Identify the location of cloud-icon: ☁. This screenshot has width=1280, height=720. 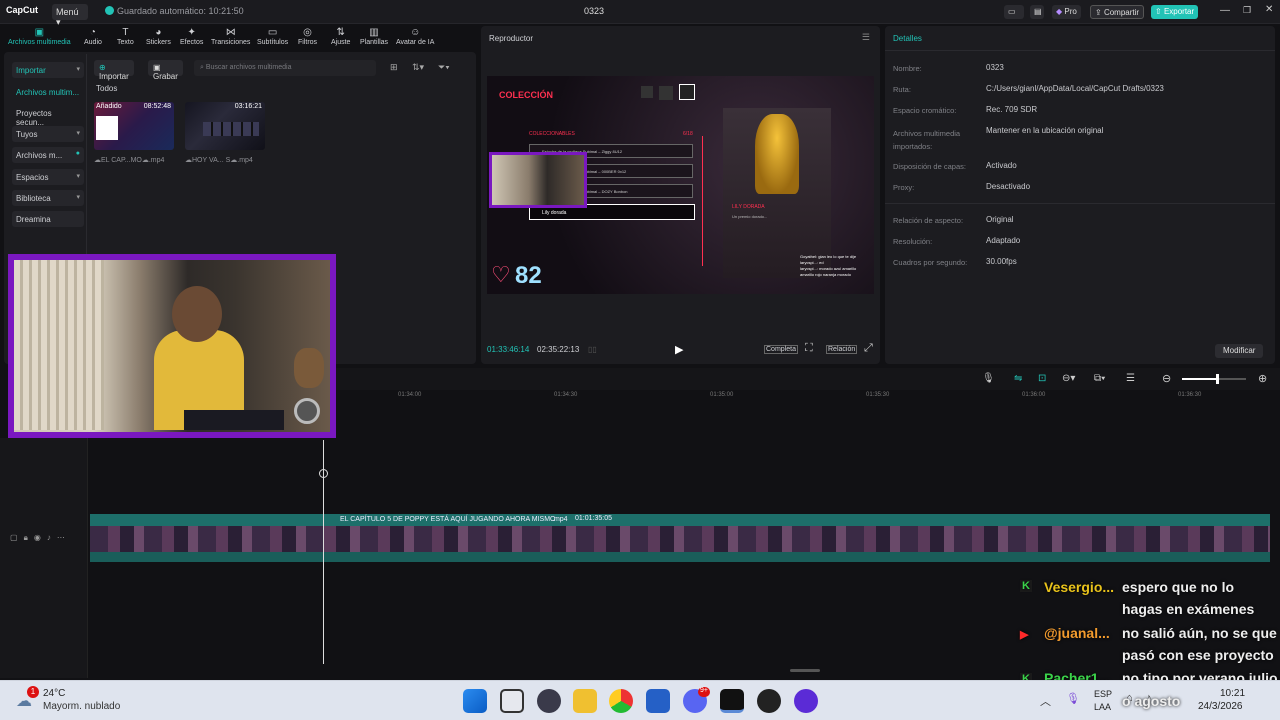
(97, 160).